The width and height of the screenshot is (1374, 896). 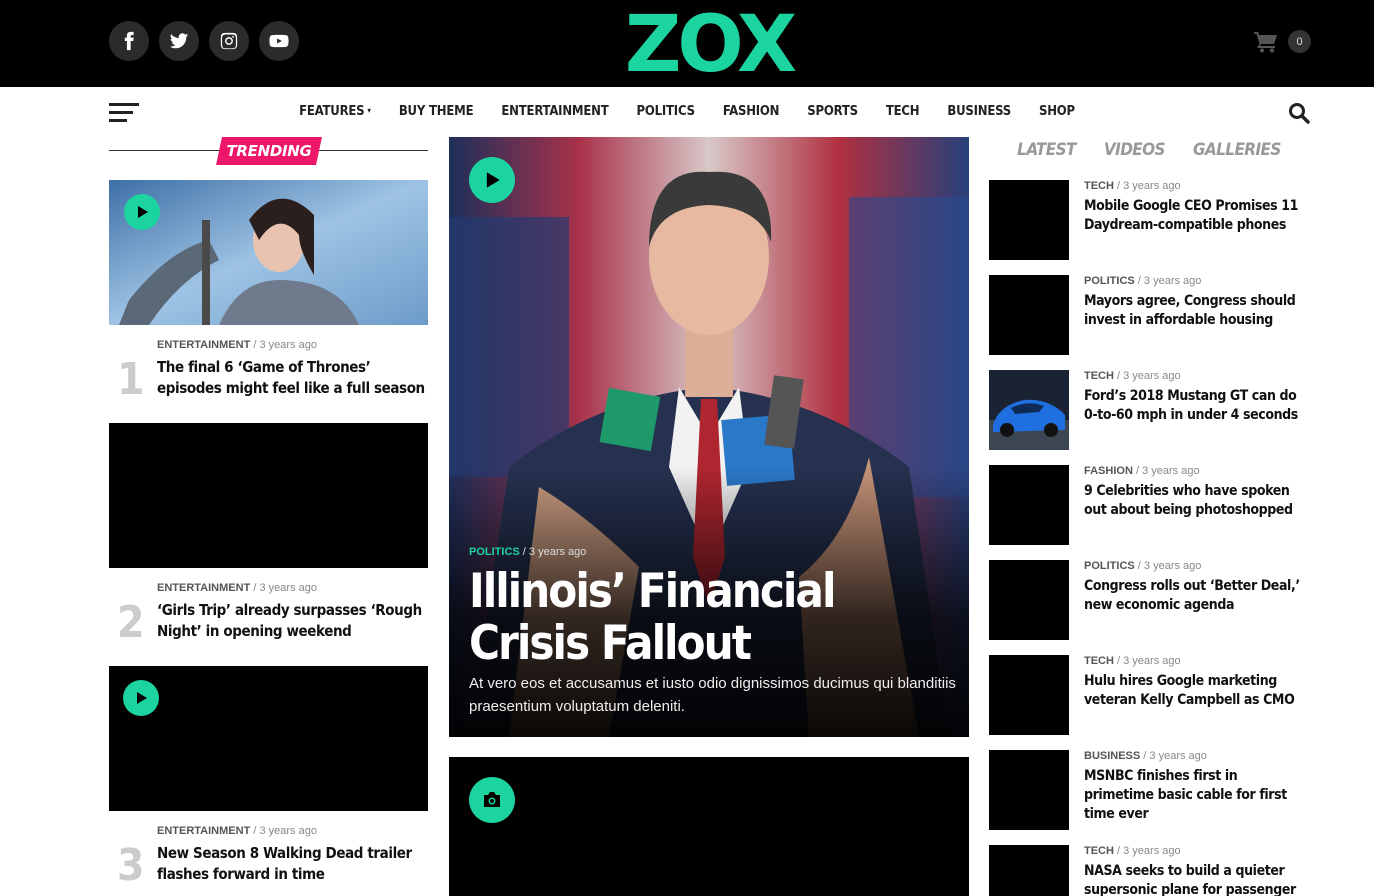 What do you see at coordinates (179, 41) in the screenshot?
I see `twitter-icon` at bounding box center [179, 41].